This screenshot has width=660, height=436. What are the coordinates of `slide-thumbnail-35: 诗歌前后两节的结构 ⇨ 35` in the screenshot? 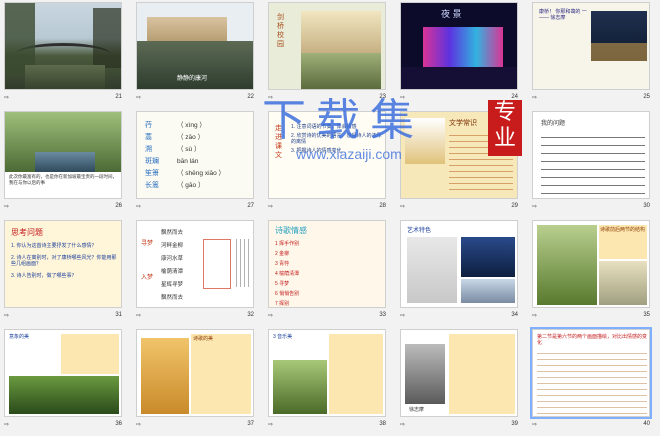 It's located at (594, 272).